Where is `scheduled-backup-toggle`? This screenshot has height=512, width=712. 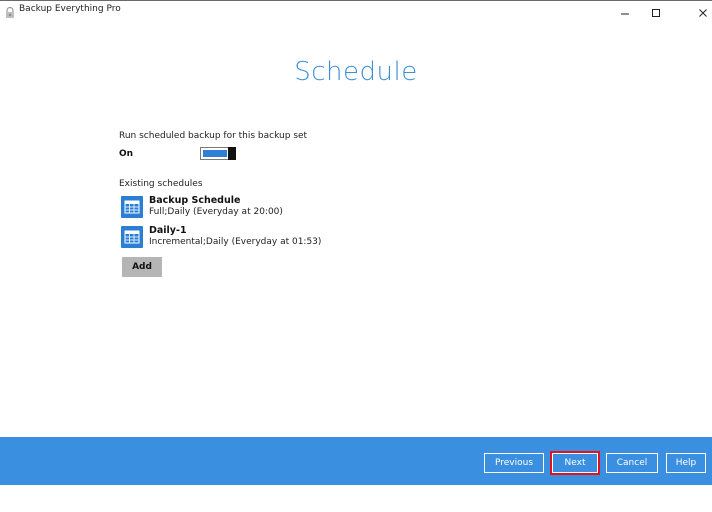 scheduled-backup-toggle is located at coordinates (218, 153).